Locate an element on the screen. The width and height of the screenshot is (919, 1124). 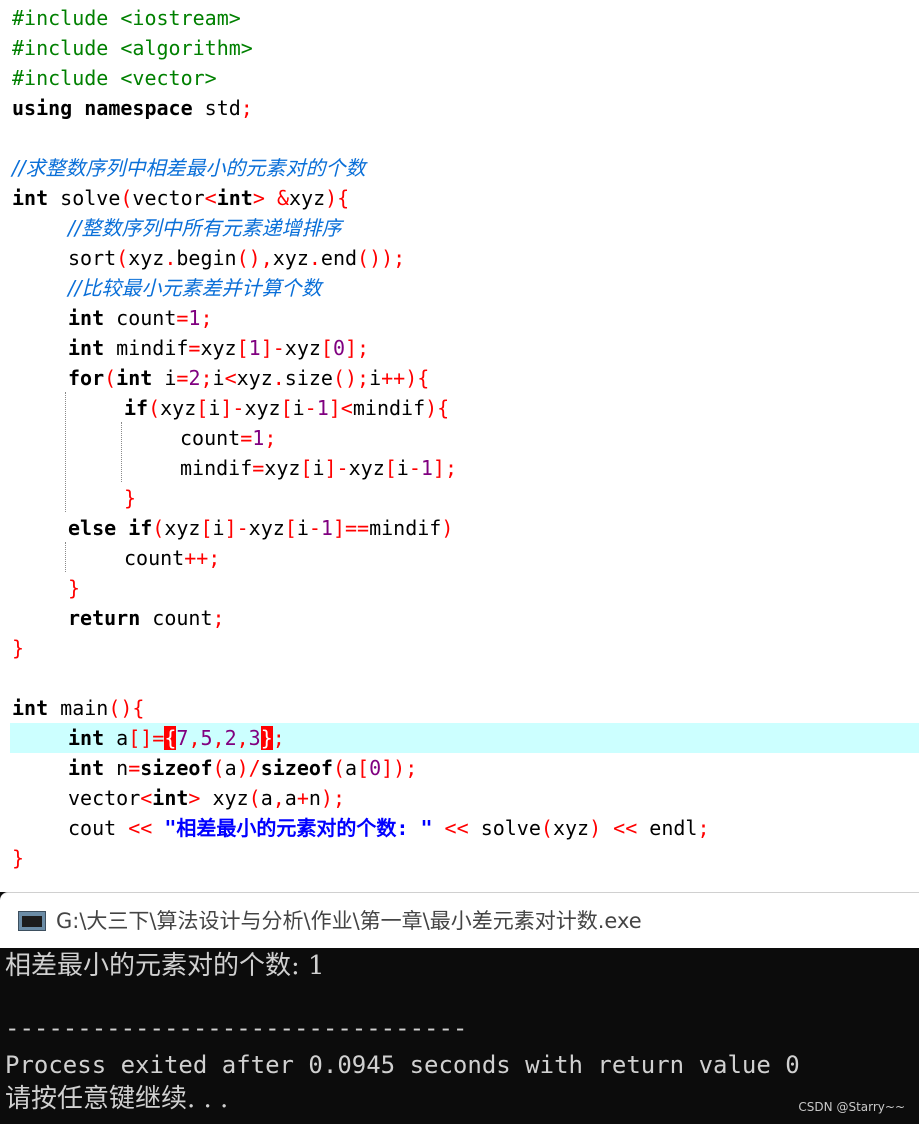
console-title: G:\大三下\算法设计与分析\作业\第一章\最小差元素对计数.exe is located at coordinates (349, 921).